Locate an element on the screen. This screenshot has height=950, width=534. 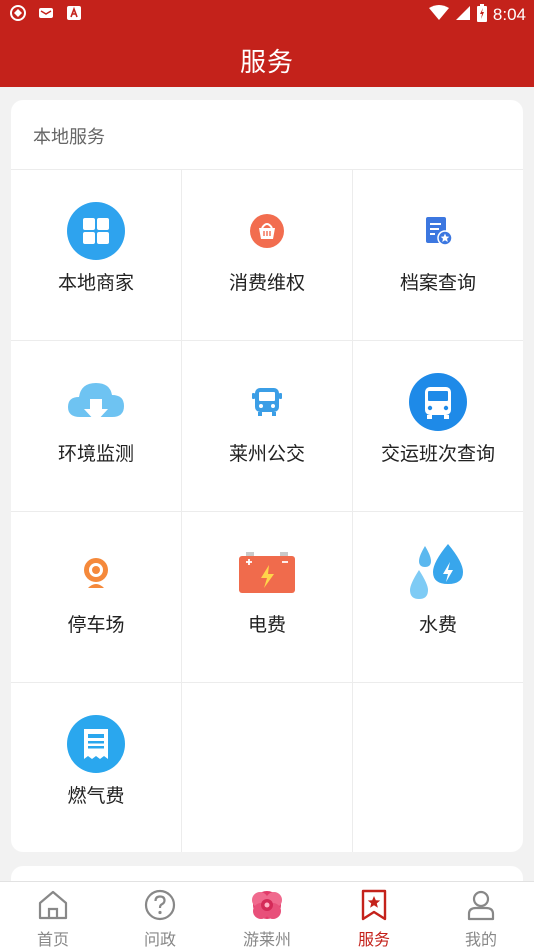
service-consumer-rights: 消费维权 is located at coordinates (267, 255).